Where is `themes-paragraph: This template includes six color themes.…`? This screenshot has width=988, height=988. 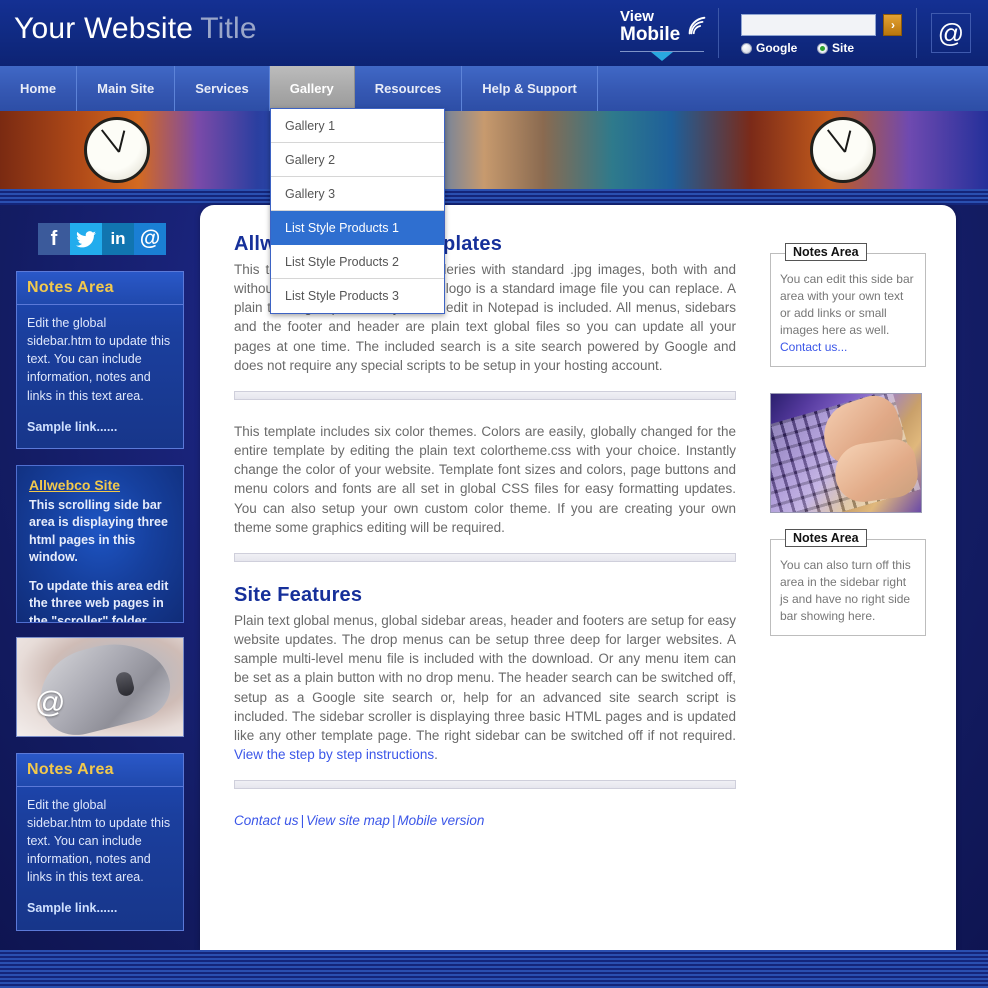 themes-paragraph: This template includes six color themes.… is located at coordinates (485, 479).